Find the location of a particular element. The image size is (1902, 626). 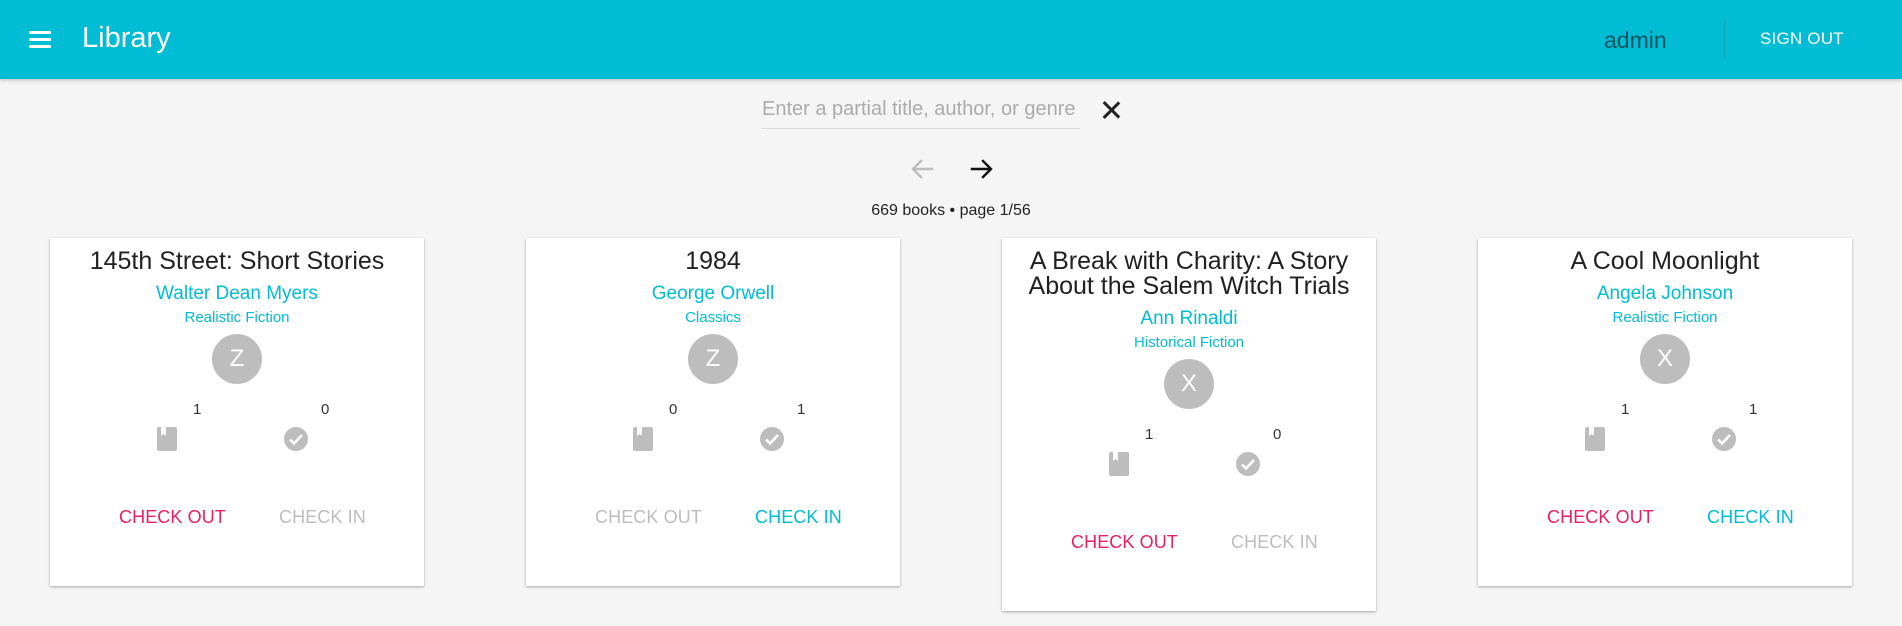

appbar-divider is located at coordinates (1724, 38).